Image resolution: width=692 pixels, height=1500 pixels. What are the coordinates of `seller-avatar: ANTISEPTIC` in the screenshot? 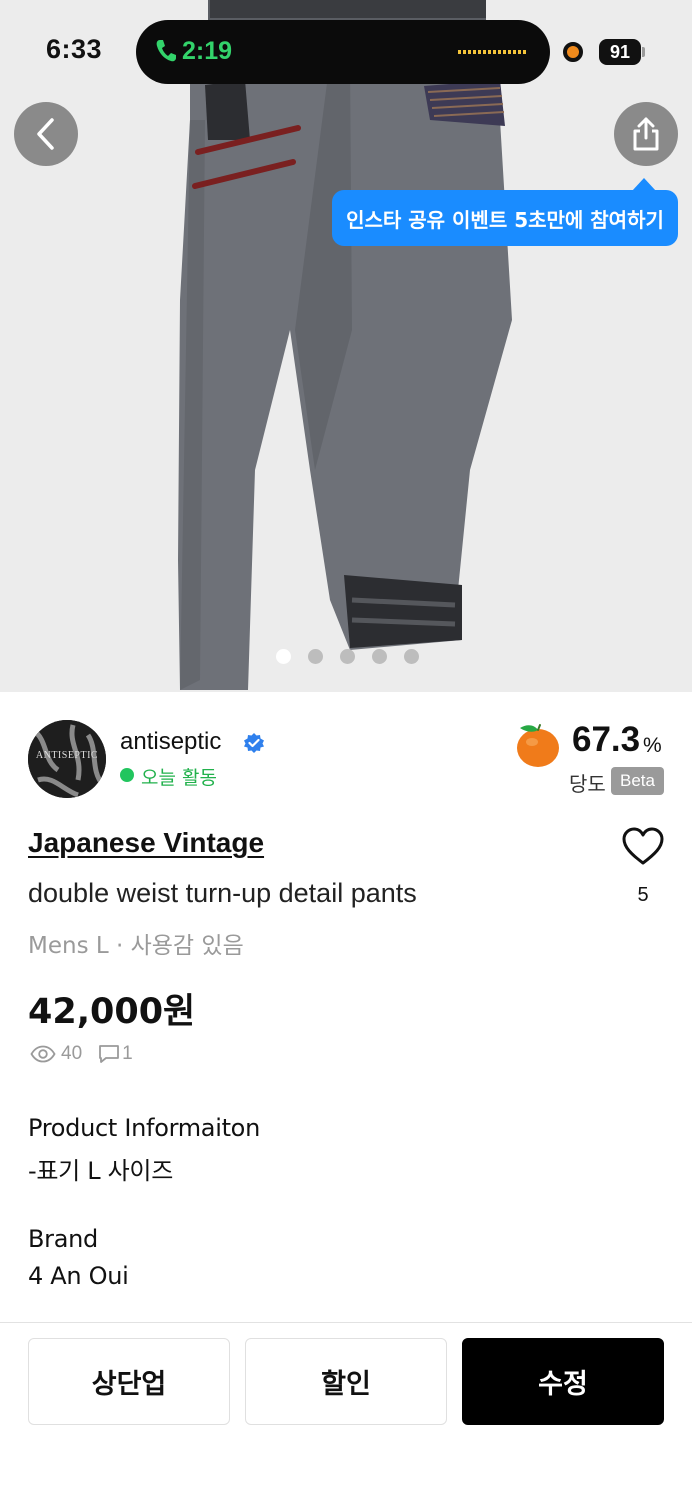 It's located at (67, 759).